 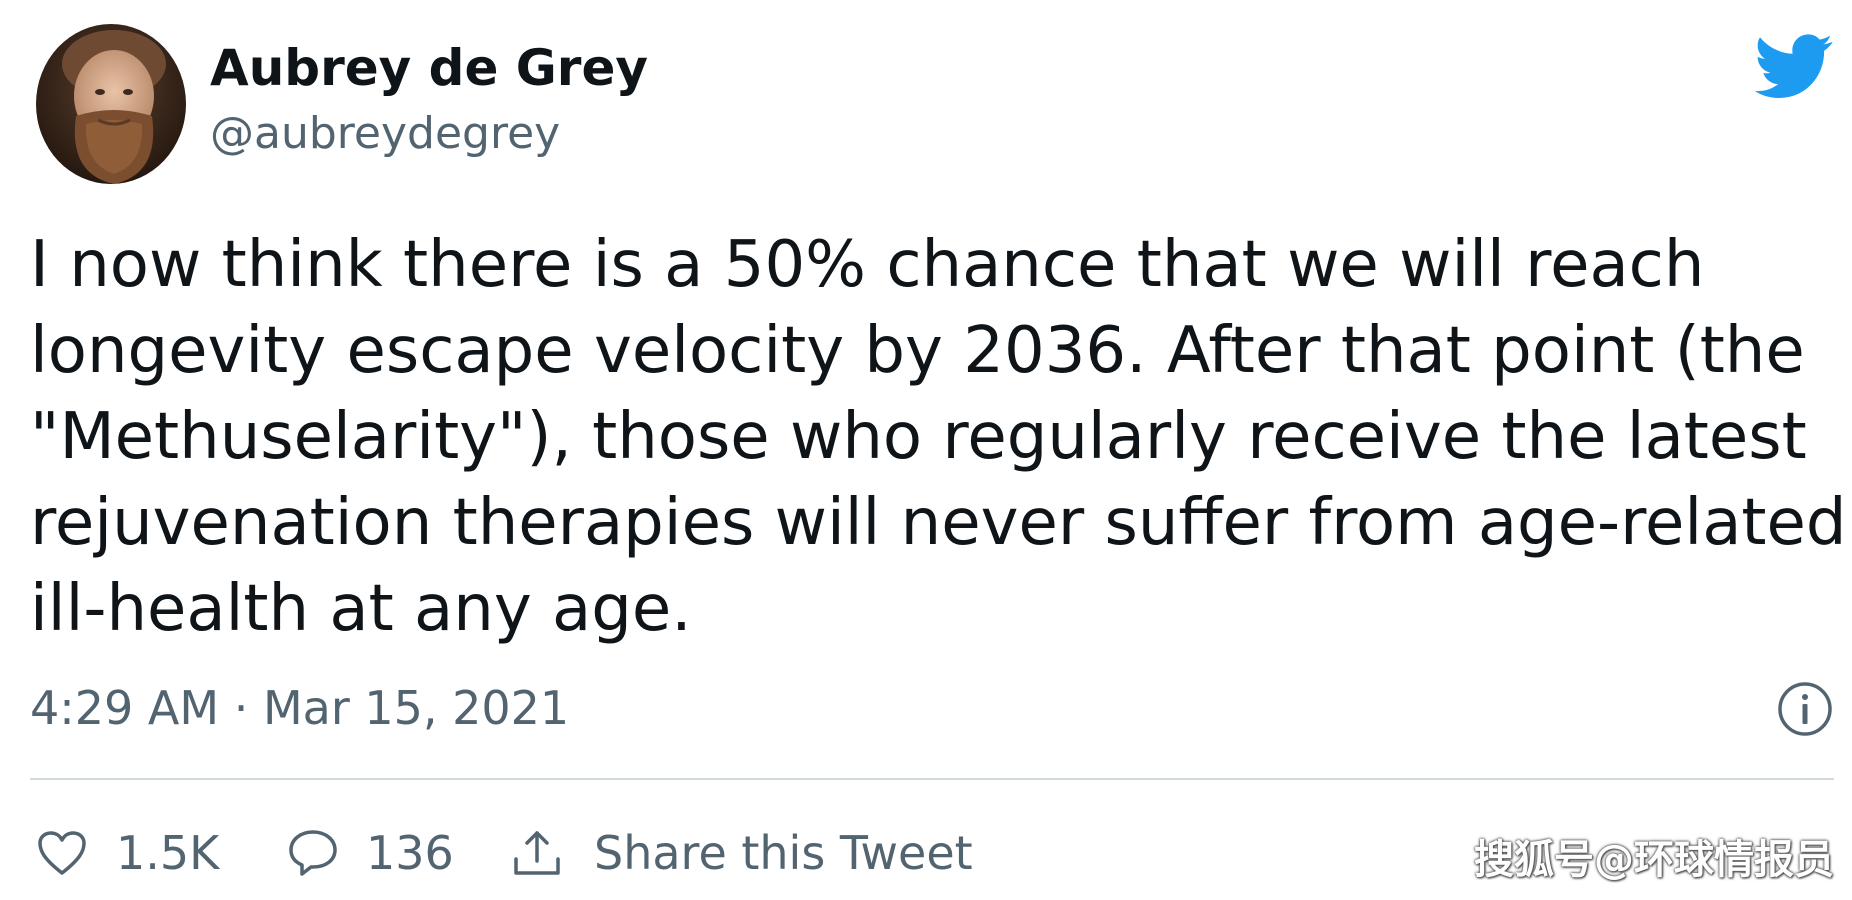 What do you see at coordinates (62, 853) in the screenshot?
I see `heart-icon` at bounding box center [62, 853].